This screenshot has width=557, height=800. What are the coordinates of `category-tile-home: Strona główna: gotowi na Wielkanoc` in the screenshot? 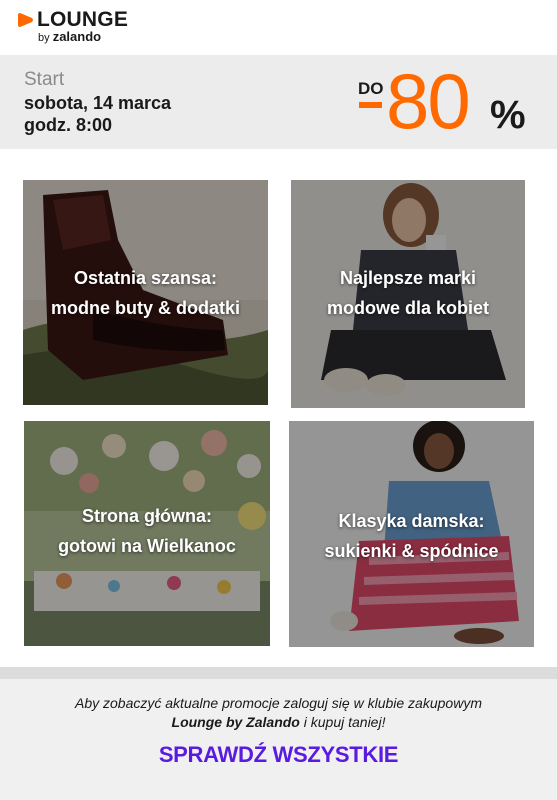 It's located at (147, 533).